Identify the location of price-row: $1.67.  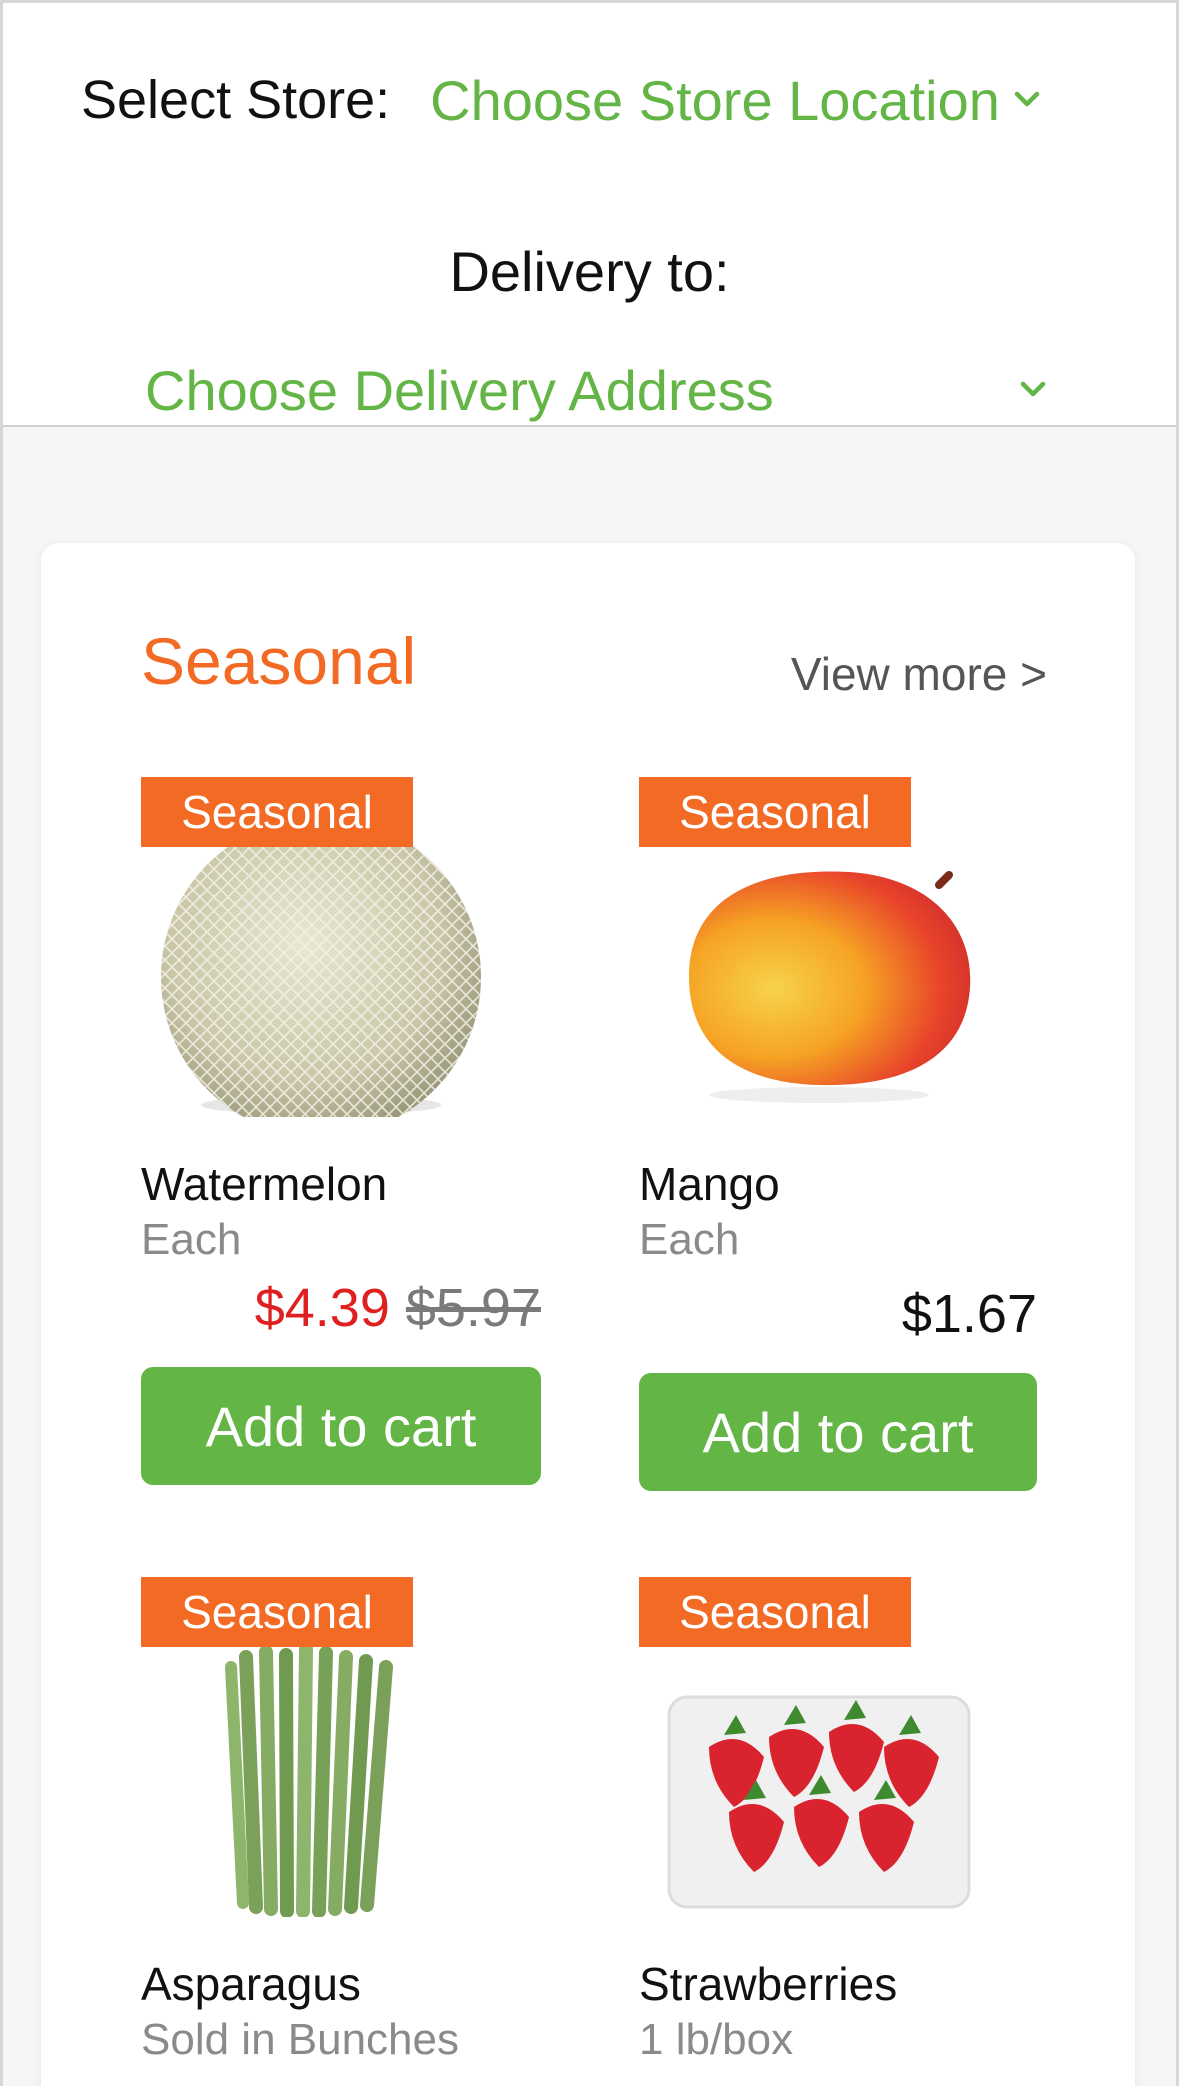
(969, 1314).